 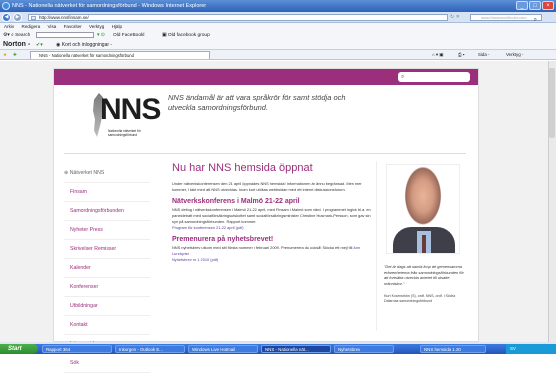 I want to click on site-search-input: ⌕, so click(x=434, y=77).